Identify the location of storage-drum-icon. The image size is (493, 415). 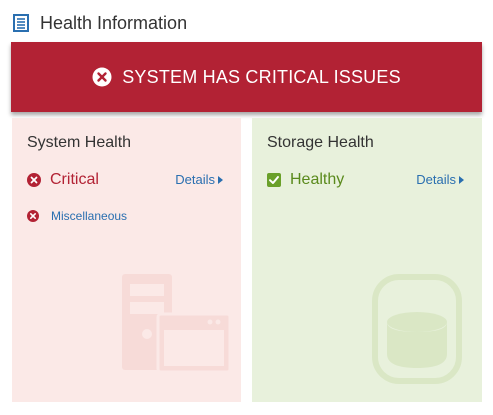
(417, 331).